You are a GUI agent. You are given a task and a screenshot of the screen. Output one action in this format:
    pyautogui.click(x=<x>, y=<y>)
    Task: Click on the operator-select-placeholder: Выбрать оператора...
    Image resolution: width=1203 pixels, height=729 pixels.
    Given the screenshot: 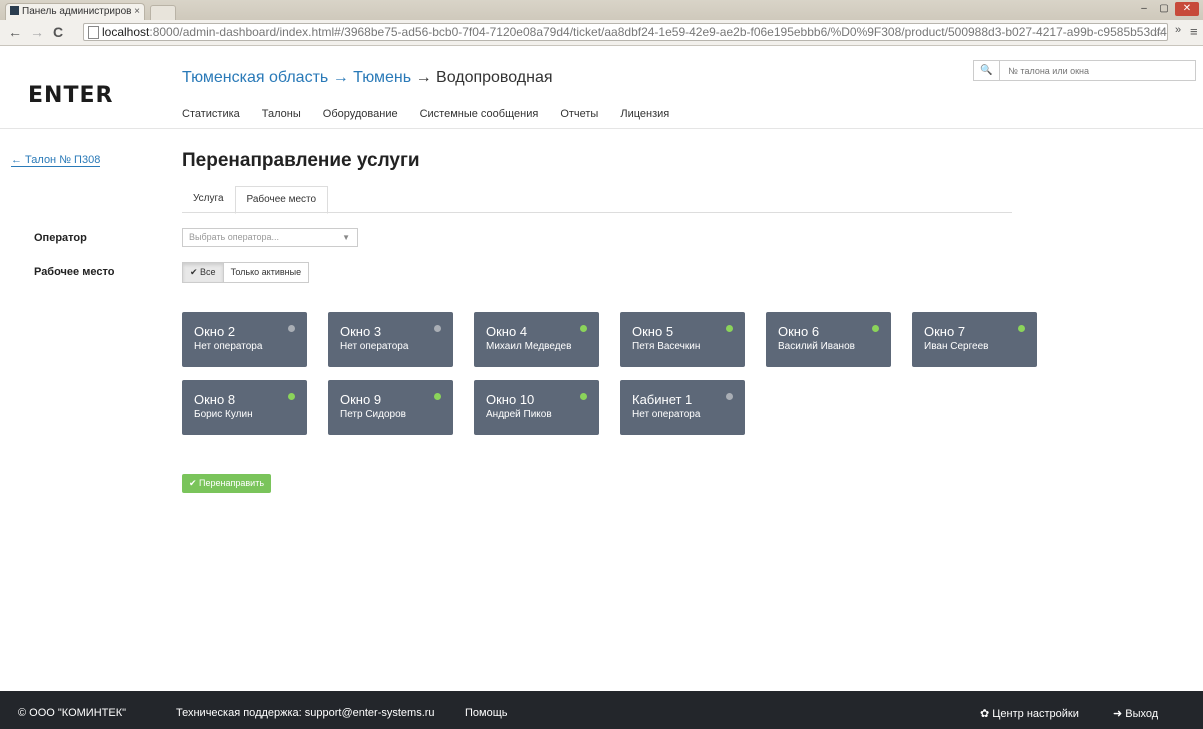 What is the action you would take?
    pyautogui.click(x=234, y=237)
    